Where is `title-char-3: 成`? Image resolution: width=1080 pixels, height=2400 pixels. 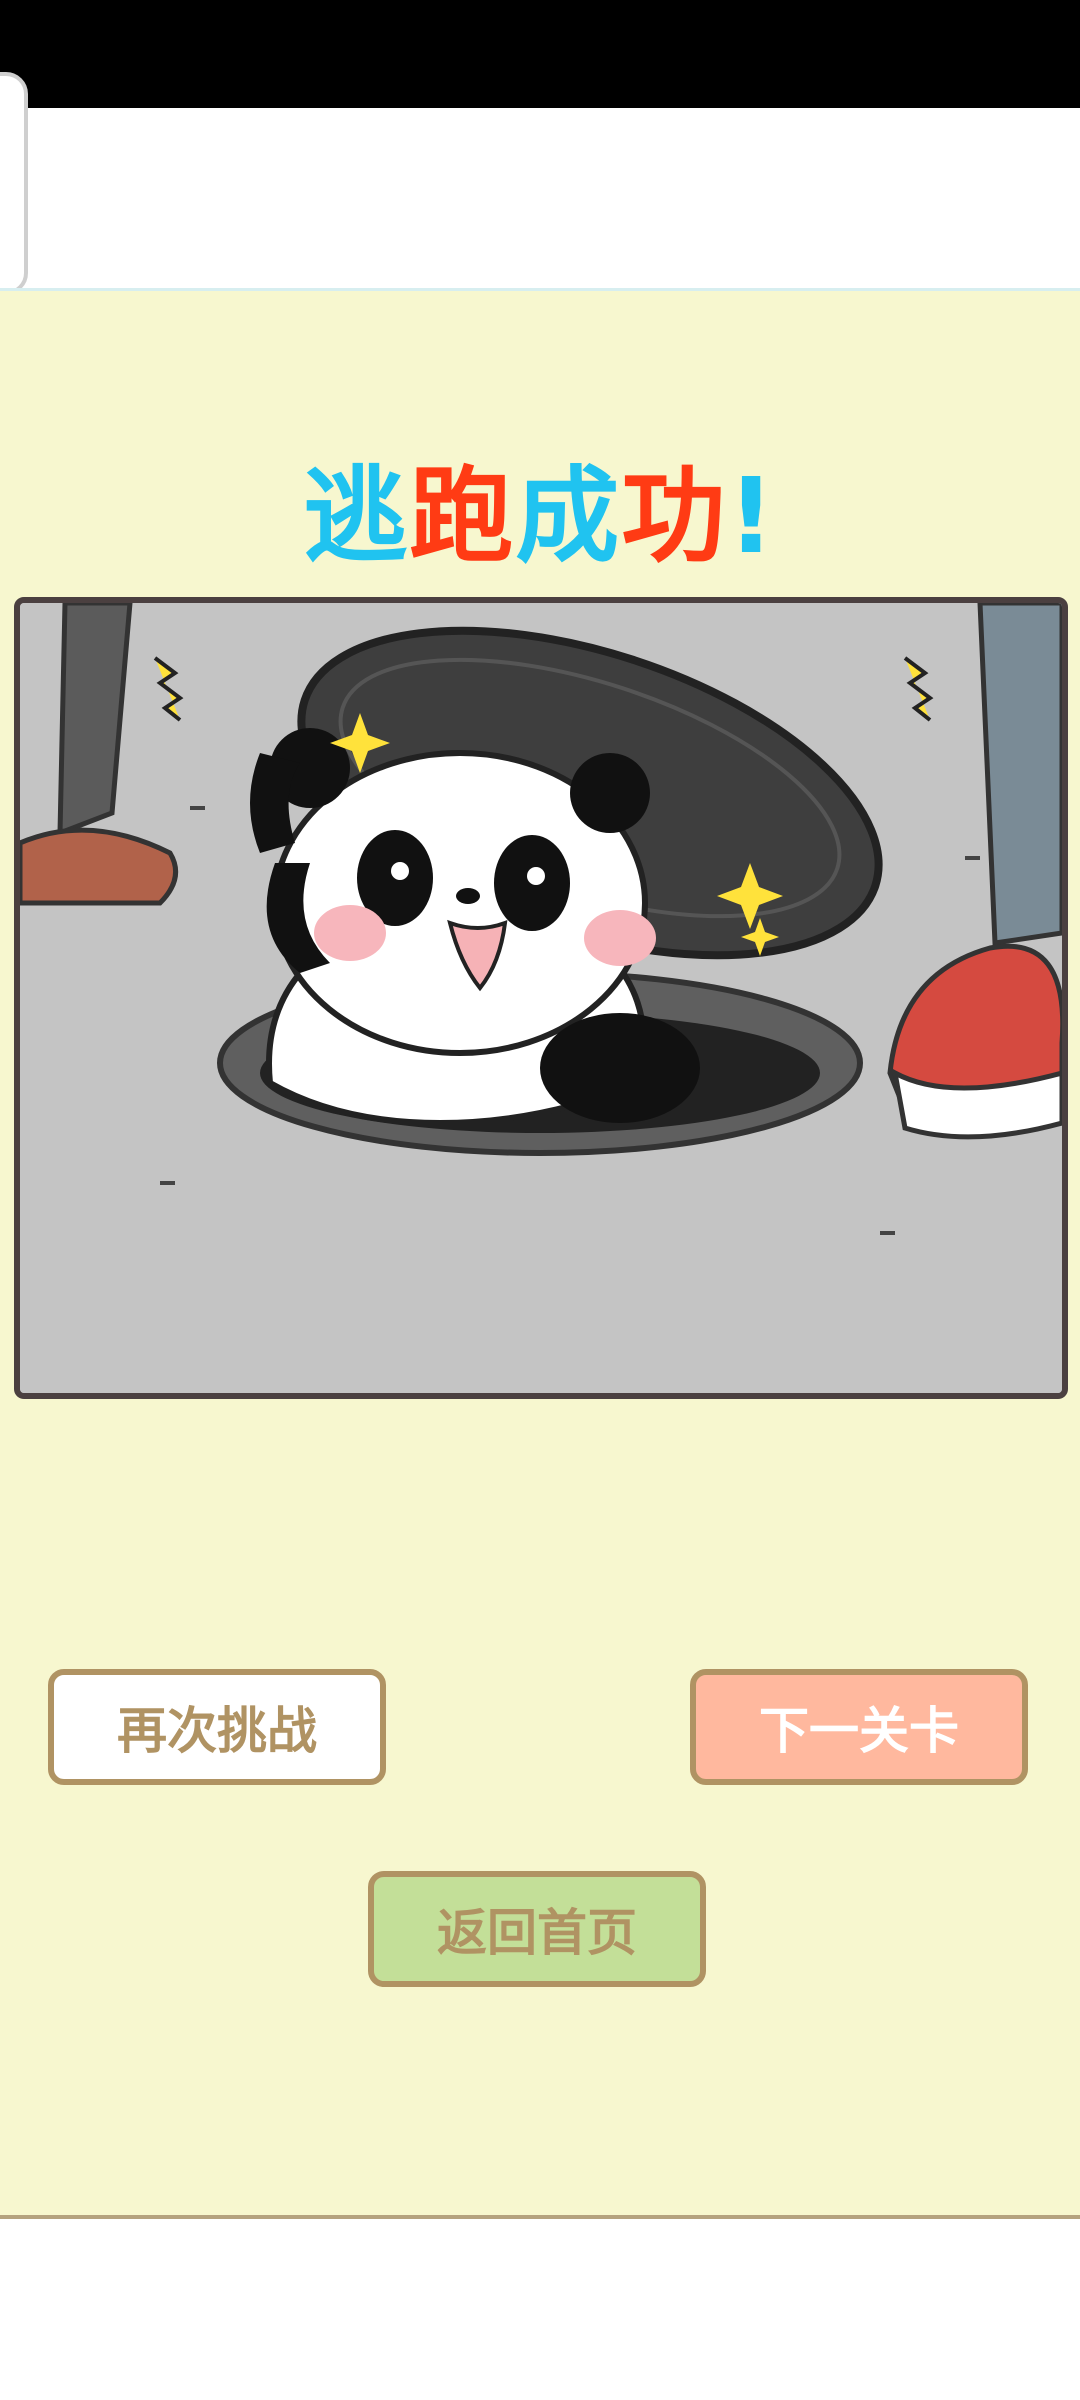 title-char-3: 成 is located at coordinates (568, 516).